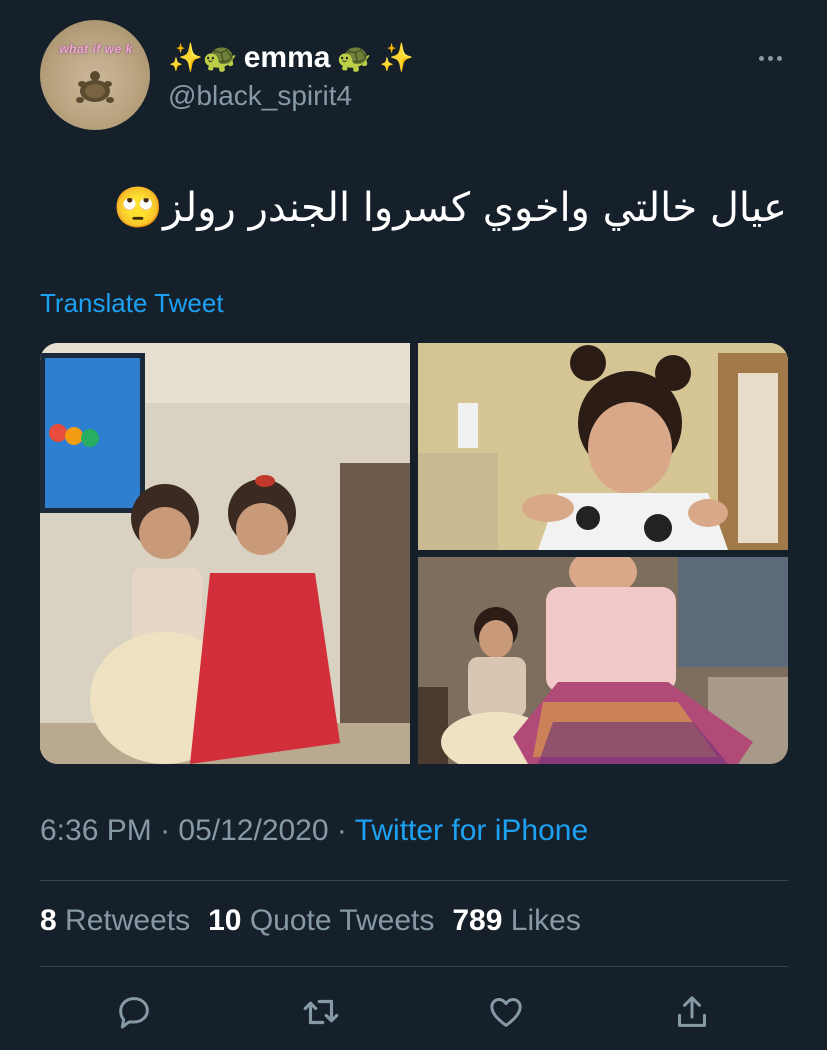  I want to click on photo-girls-dancing, so click(603, 660).